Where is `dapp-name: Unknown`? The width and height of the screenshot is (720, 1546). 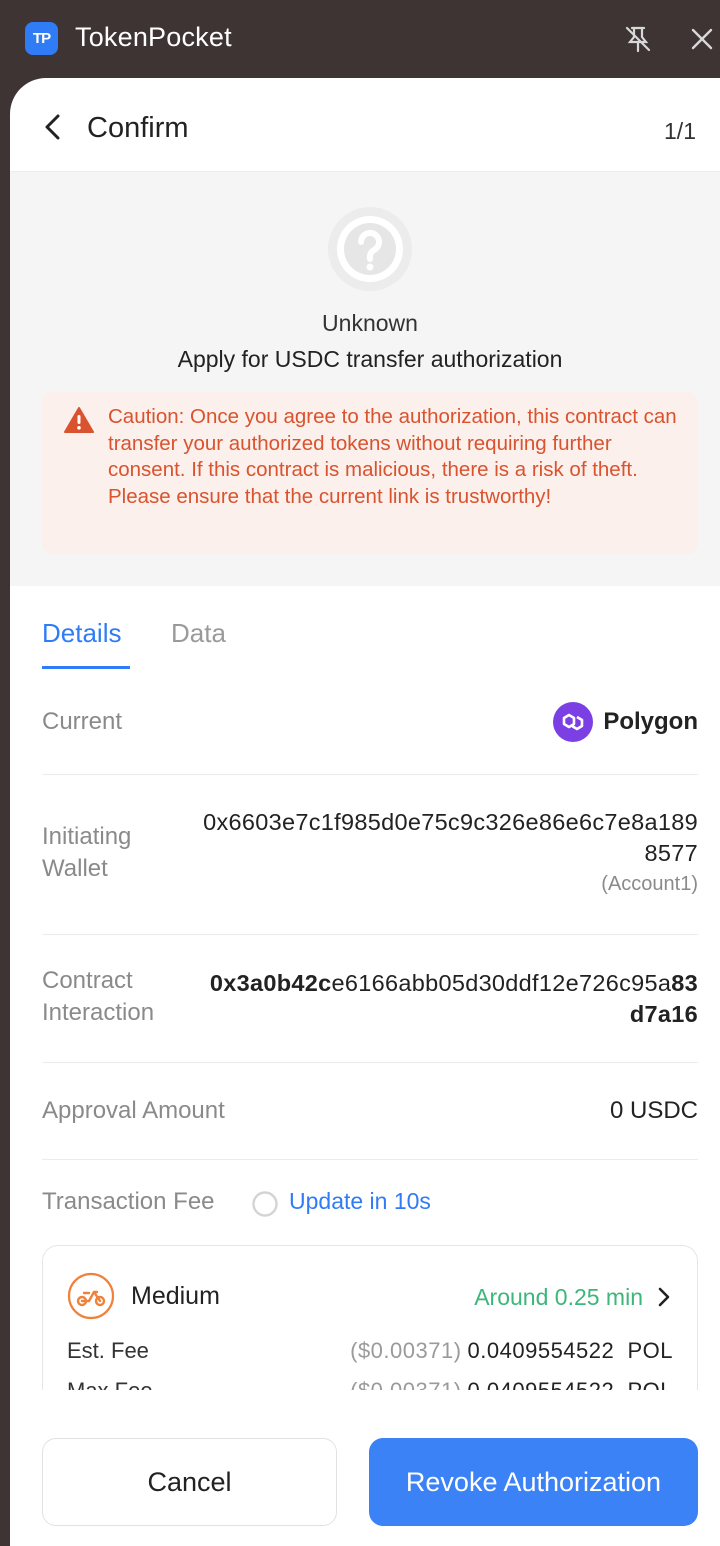
dapp-name: Unknown is located at coordinates (370, 323).